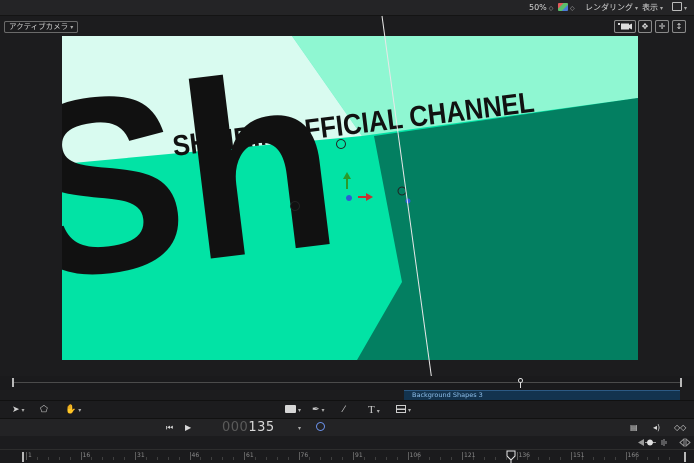 This screenshot has width=694, height=463. I want to click on record-options-button, so click(320, 428).